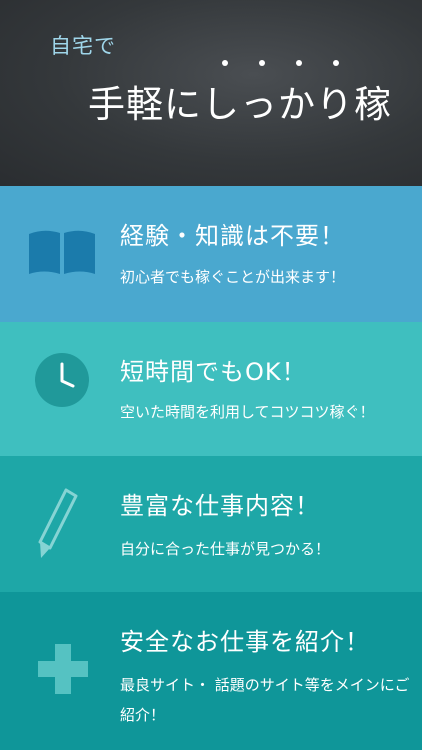 Image resolution: width=422 pixels, height=750 pixels. What do you see at coordinates (247, 412) in the screenshot?
I see `panel-description: 空いた時間を利用してコツコツ稼ぐ！` at bounding box center [247, 412].